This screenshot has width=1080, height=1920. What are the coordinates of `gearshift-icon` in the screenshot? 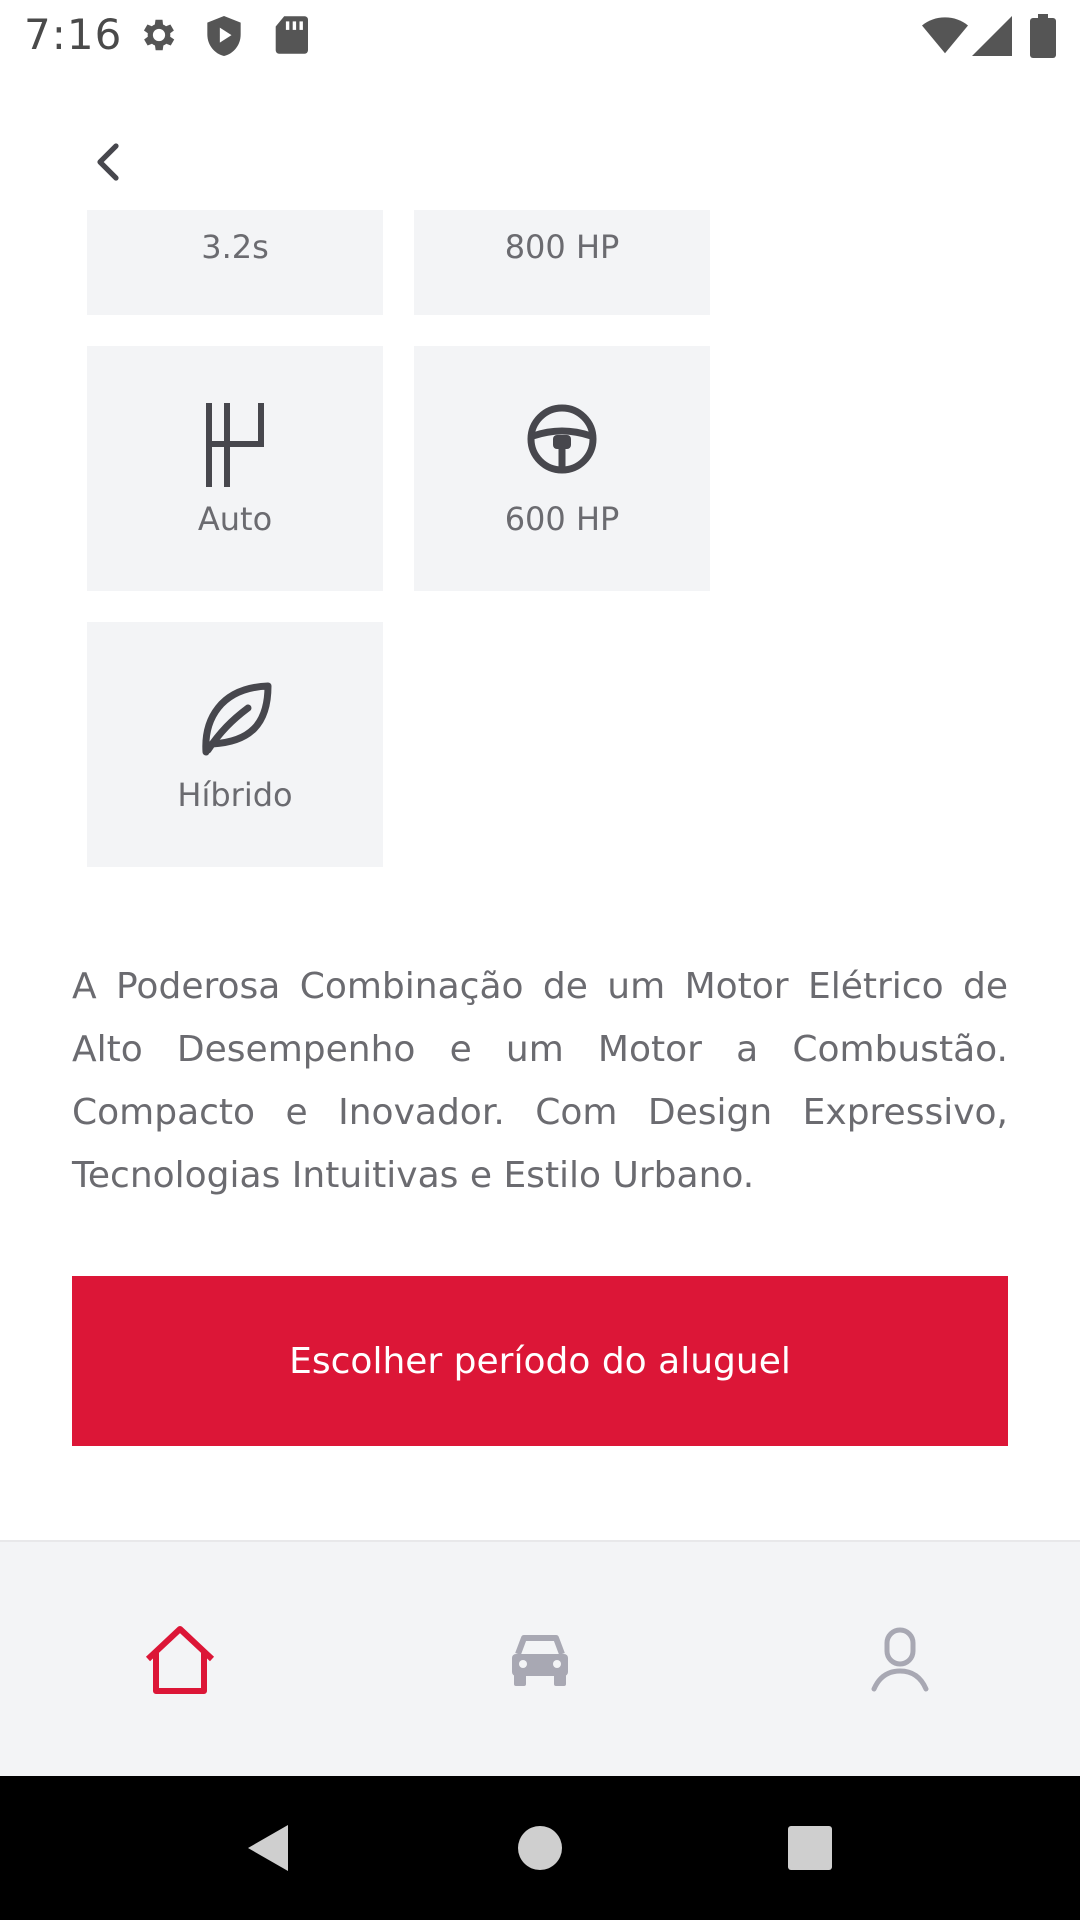 It's located at (235, 447).